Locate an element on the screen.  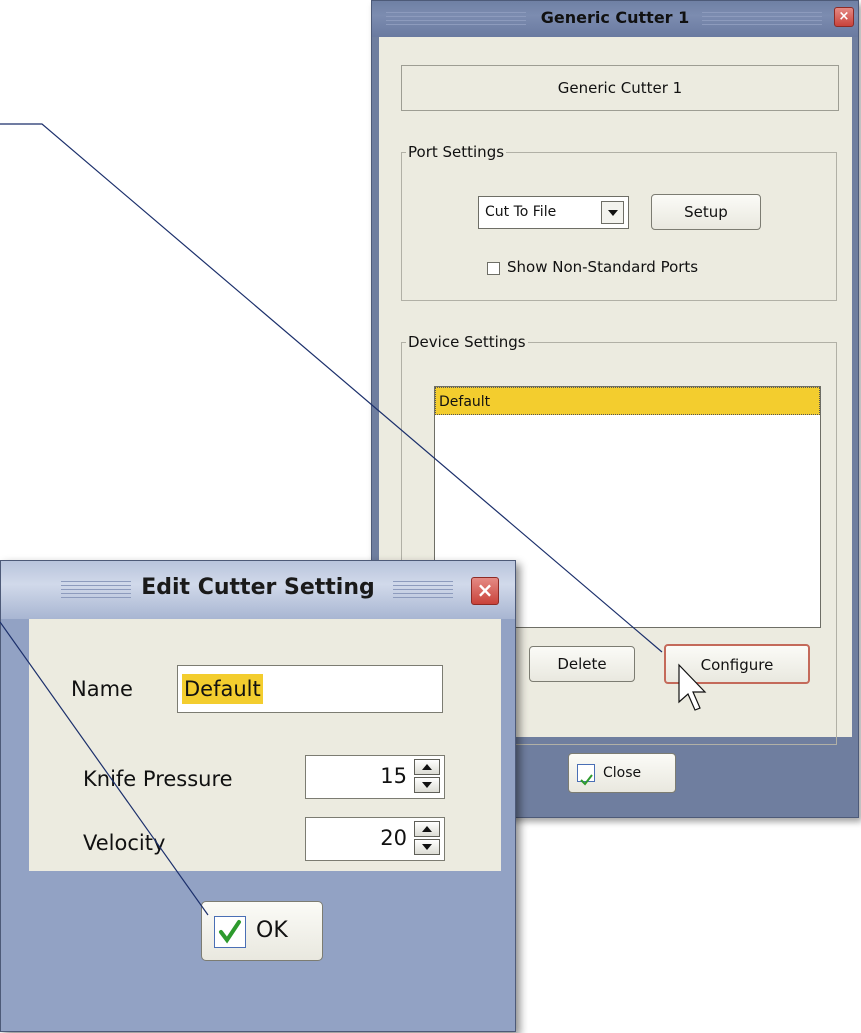
edit-dialog-titlebar: Edit Cutter Setting × is located at coordinates (258, 590).